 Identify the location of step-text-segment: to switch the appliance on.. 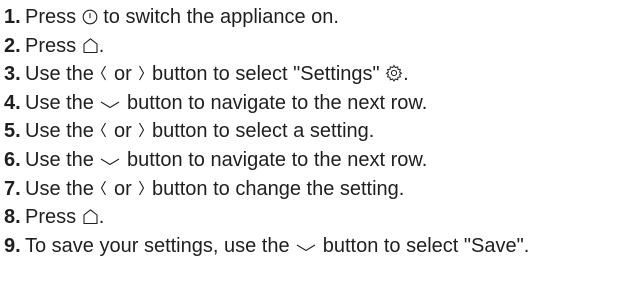
(218, 17).